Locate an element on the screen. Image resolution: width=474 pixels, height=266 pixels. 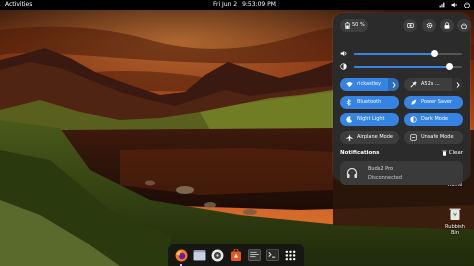
system-tray is located at coordinates (454, 5).